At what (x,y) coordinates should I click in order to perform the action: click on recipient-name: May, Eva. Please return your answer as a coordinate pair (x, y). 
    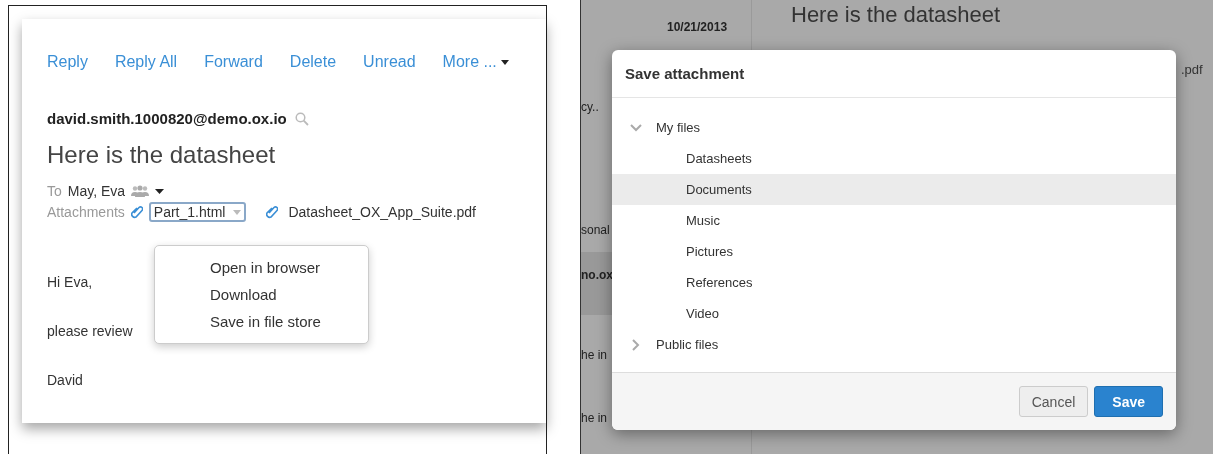
    Looking at the image, I should click on (96, 191).